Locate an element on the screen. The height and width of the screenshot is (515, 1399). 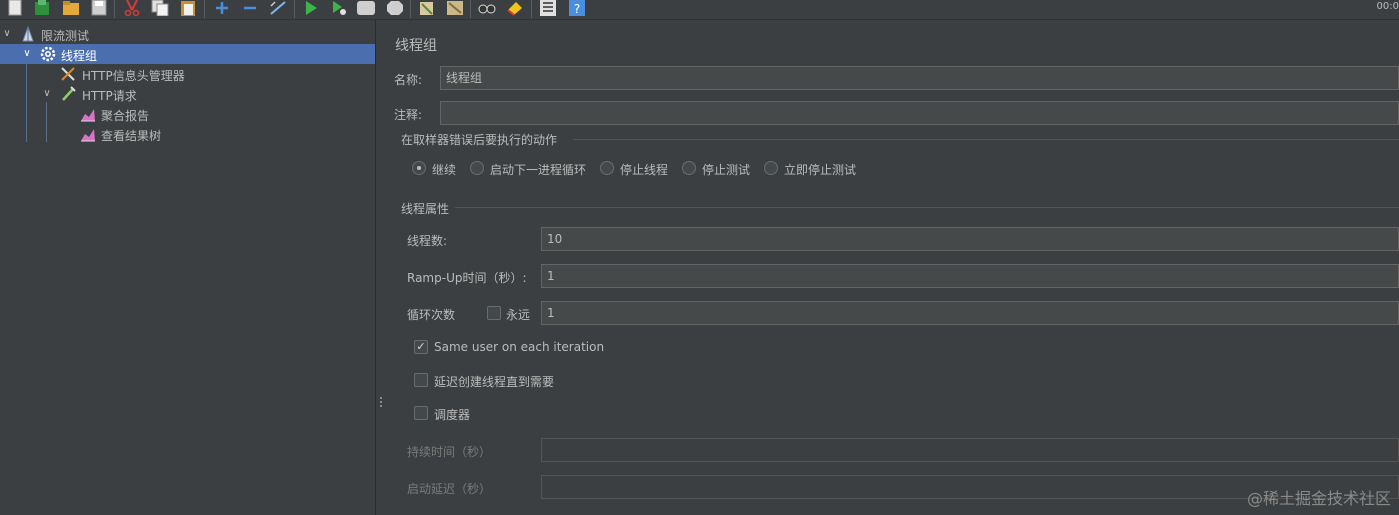
shutdown-icon is located at coordinates (395, 8).